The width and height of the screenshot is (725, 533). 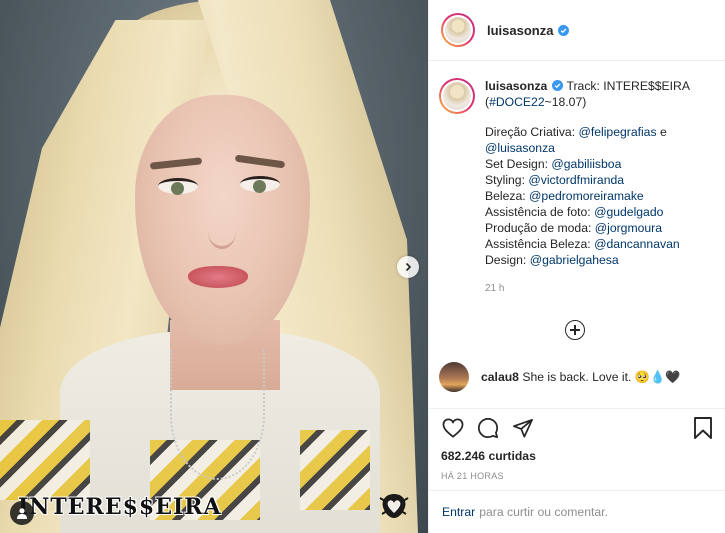 I want to click on credit-line: Direção Criativa: @felipegrafias e, so click(x=576, y=132).